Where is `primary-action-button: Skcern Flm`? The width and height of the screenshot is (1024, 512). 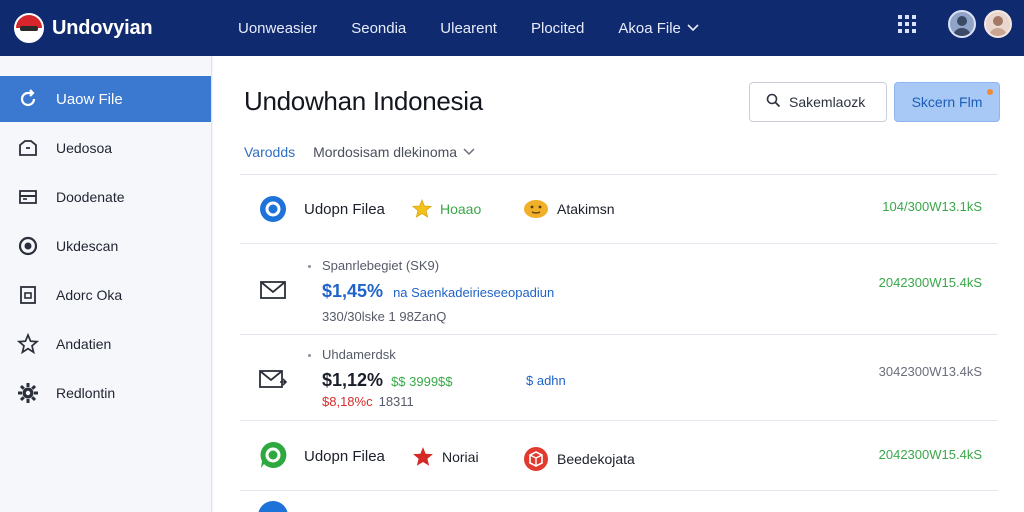 primary-action-button: Skcern Flm is located at coordinates (947, 102).